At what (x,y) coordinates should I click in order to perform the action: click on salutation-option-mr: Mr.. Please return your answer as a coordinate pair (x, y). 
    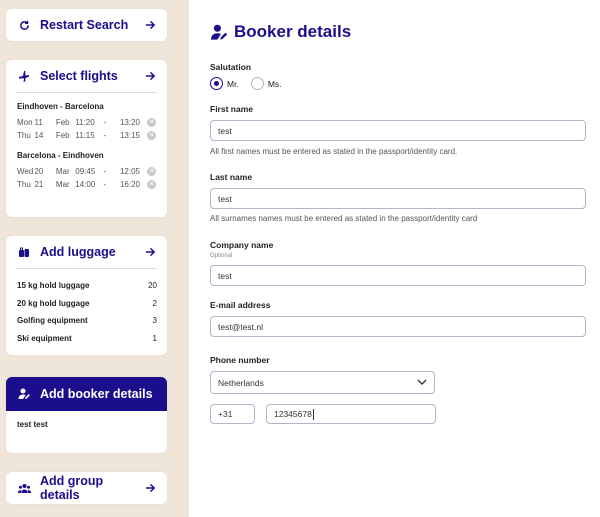
    Looking at the image, I should click on (224, 83).